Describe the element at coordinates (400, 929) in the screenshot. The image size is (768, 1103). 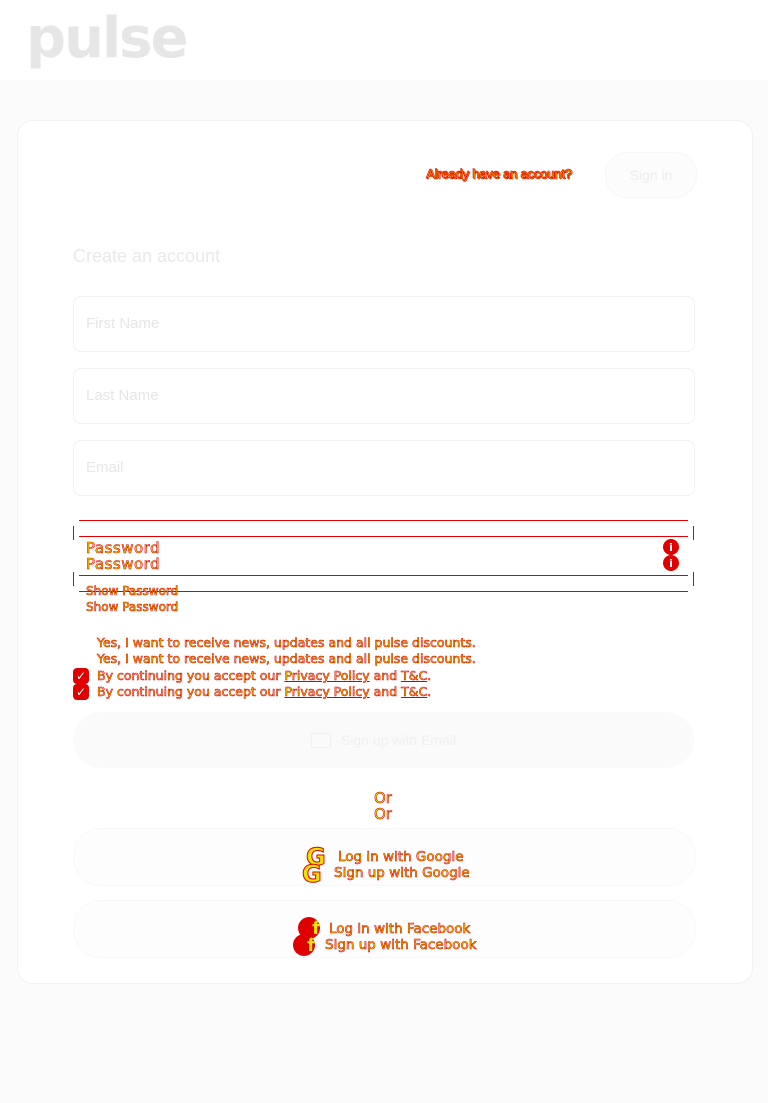
I see `facebook-login-label: Log in with Facebook` at that location.